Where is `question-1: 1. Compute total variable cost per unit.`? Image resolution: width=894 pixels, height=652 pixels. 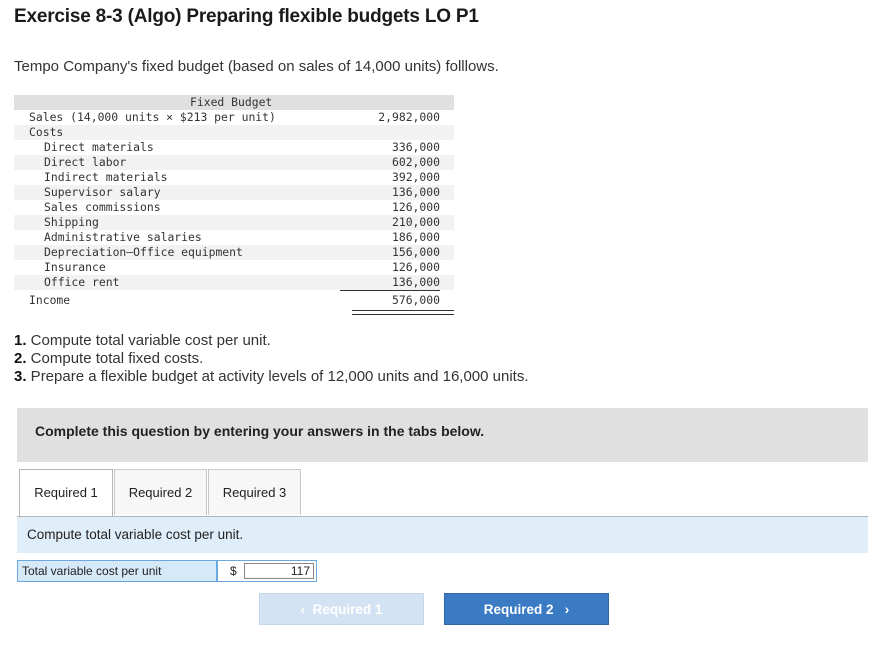
question-1: 1. Compute total variable cost per unit. is located at coordinates (142, 340).